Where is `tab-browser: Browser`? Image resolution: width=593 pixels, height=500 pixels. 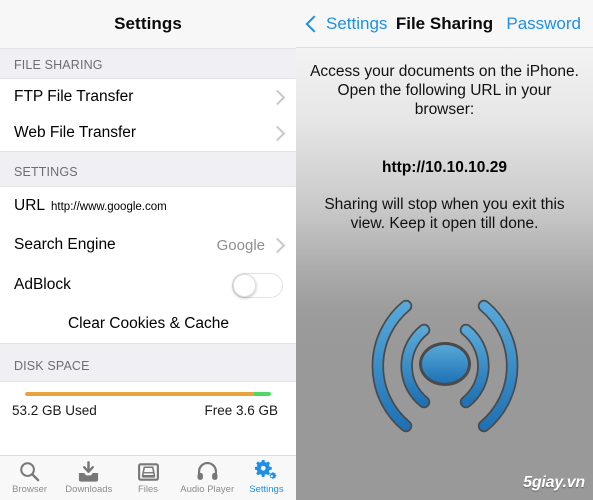 tab-browser: Browser is located at coordinates (29, 478).